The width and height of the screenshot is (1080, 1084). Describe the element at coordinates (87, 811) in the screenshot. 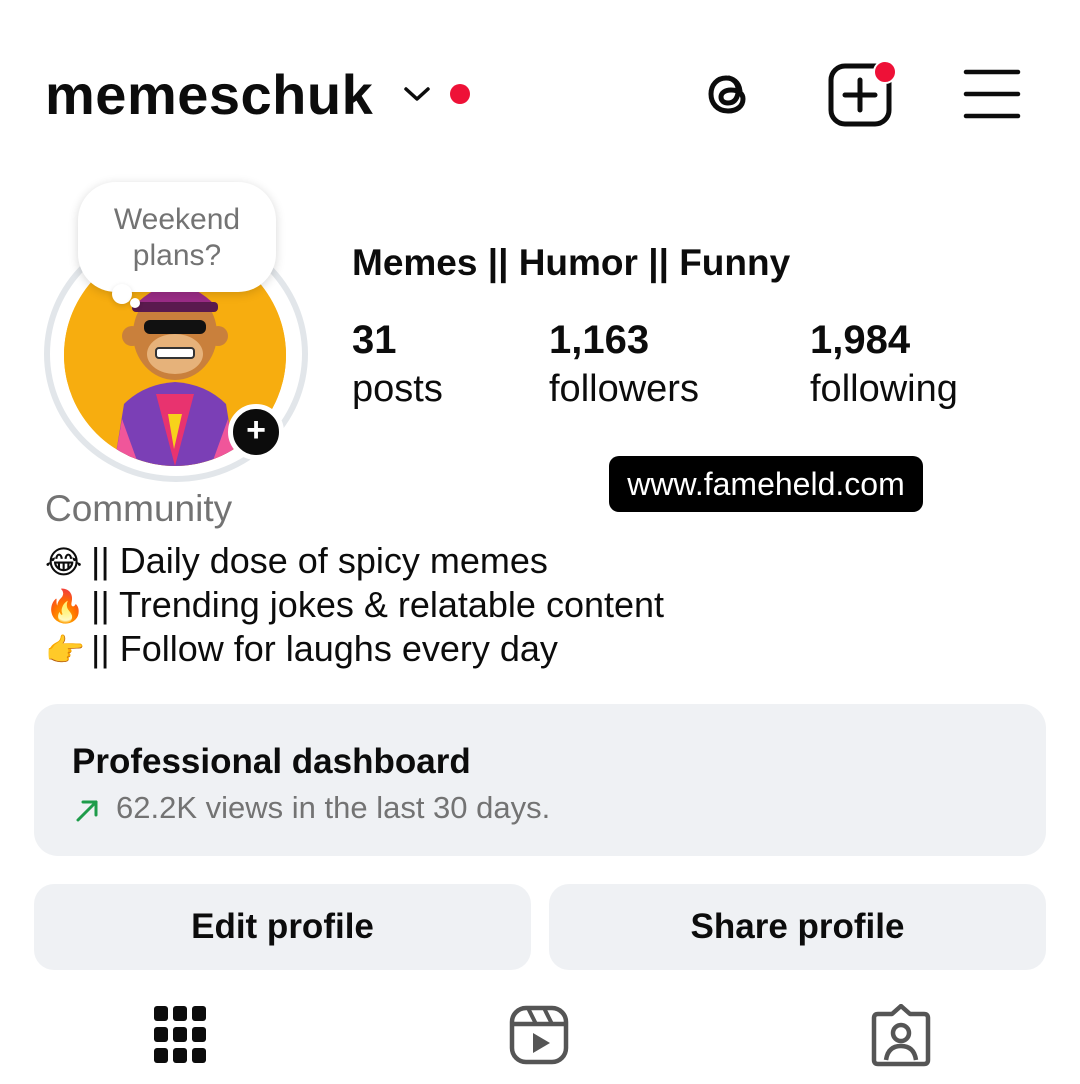

I see `trend-up-arrow-icon` at that location.